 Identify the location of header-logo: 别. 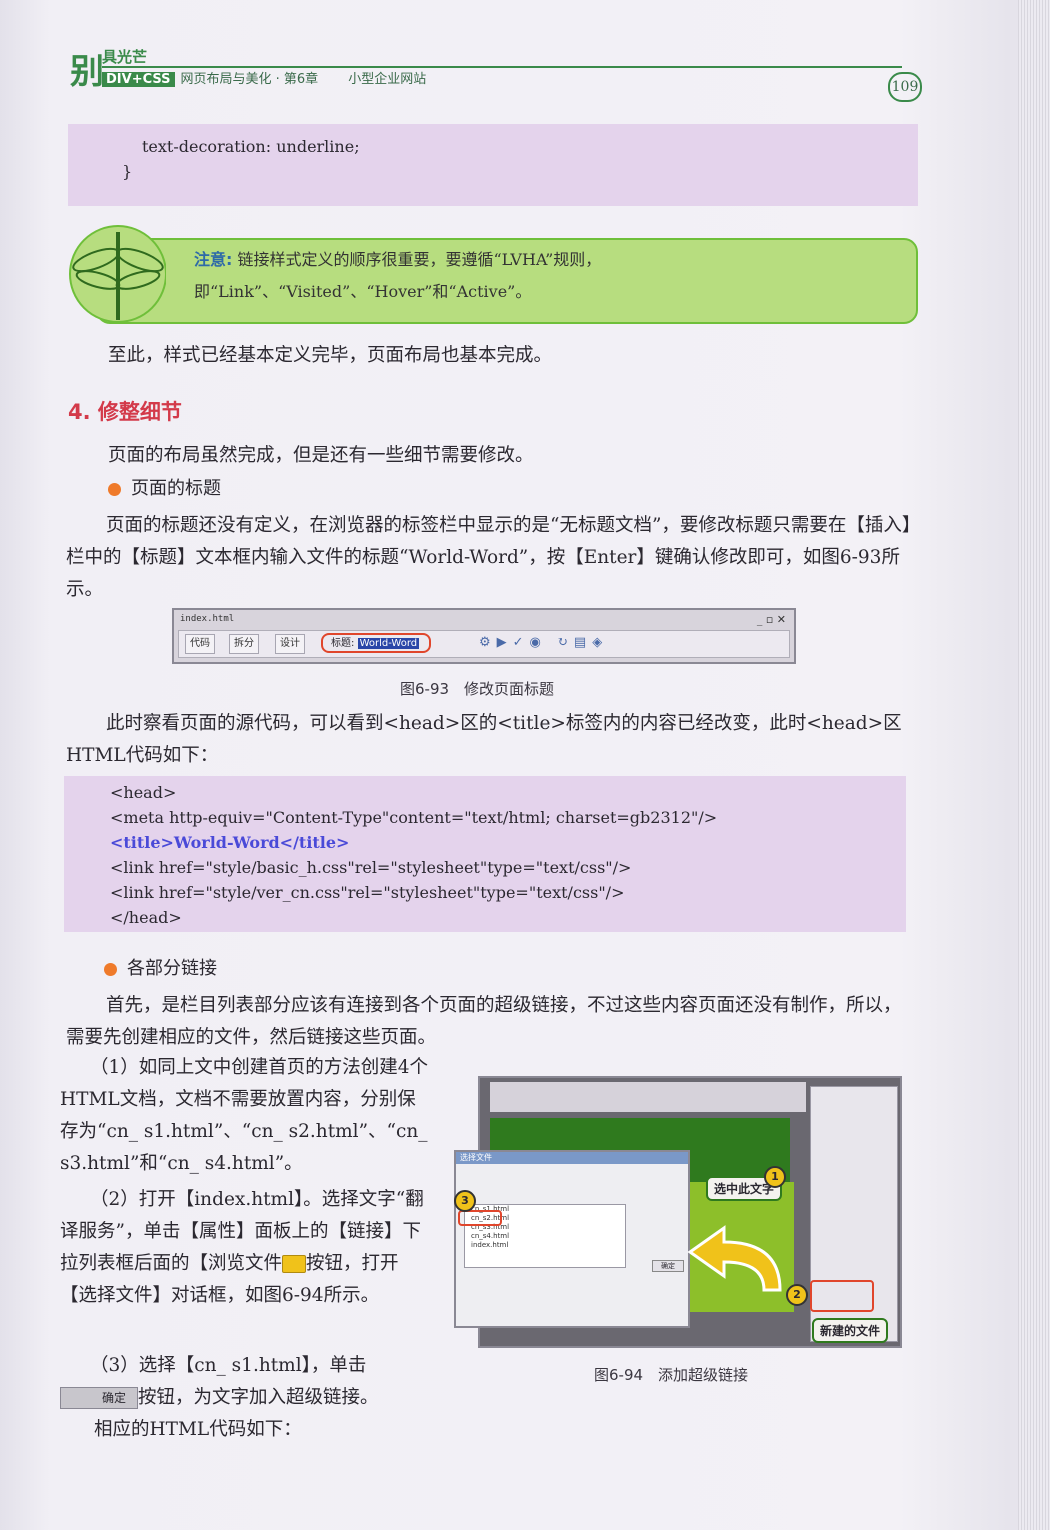
(87, 72).